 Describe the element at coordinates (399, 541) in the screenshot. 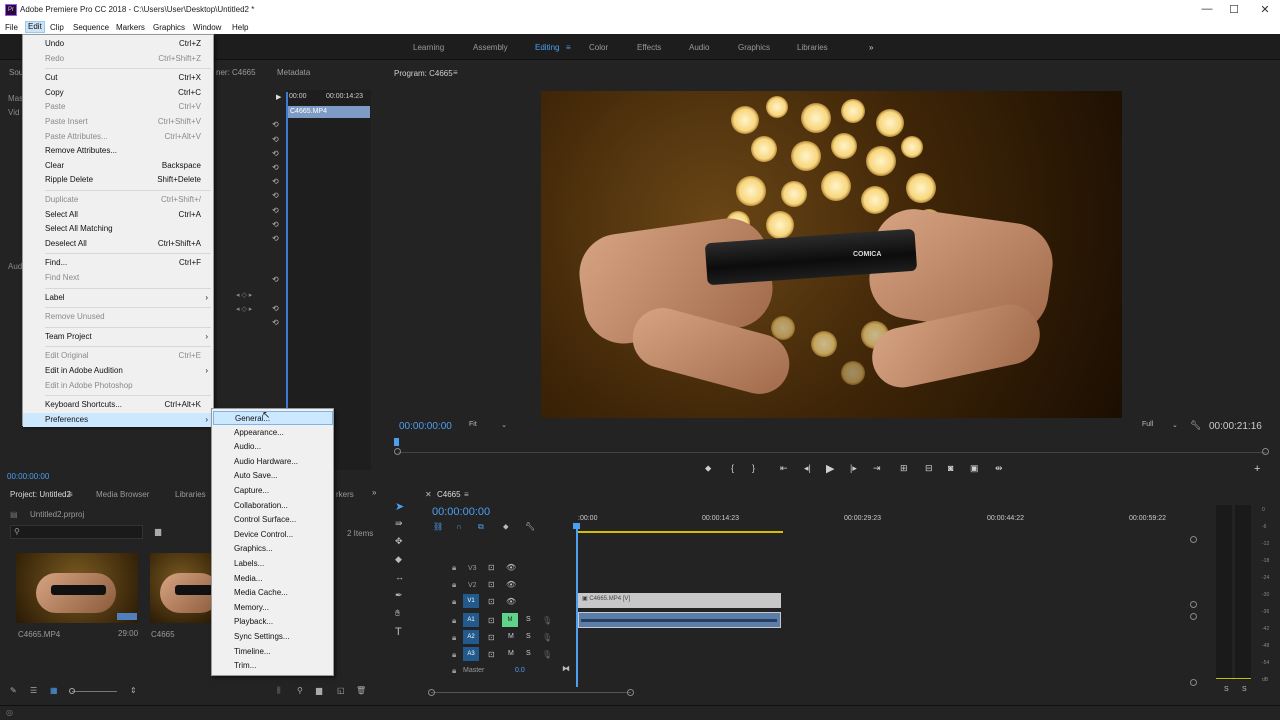

I see `ripple-edit-tool-icon: ✥` at that location.